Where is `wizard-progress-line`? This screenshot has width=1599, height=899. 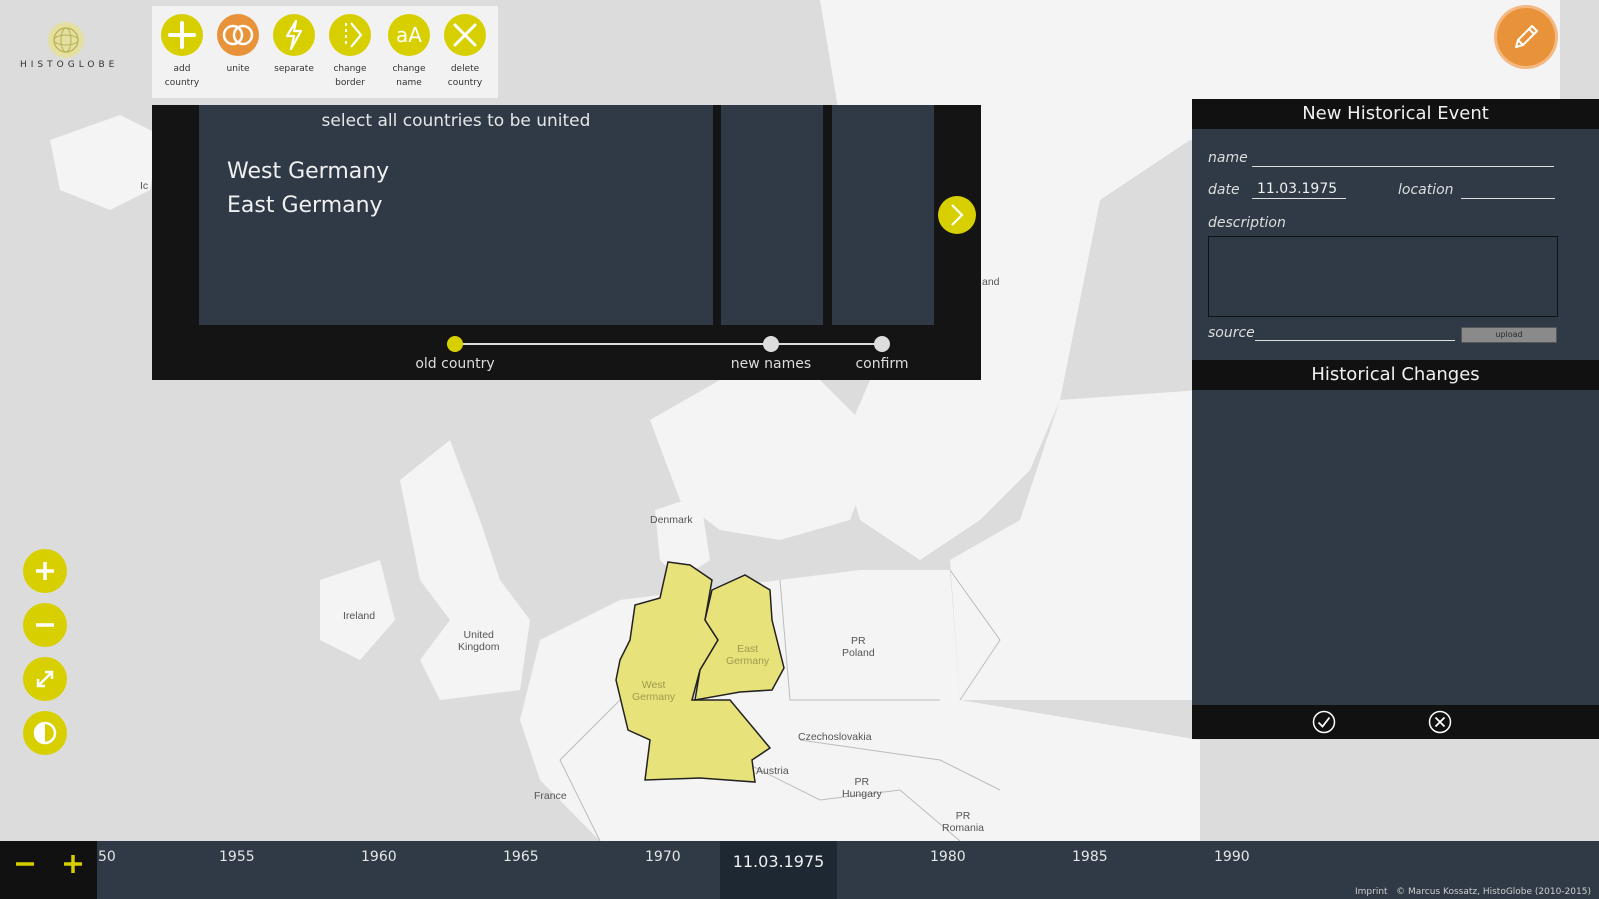 wizard-progress-line is located at coordinates (668, 344).